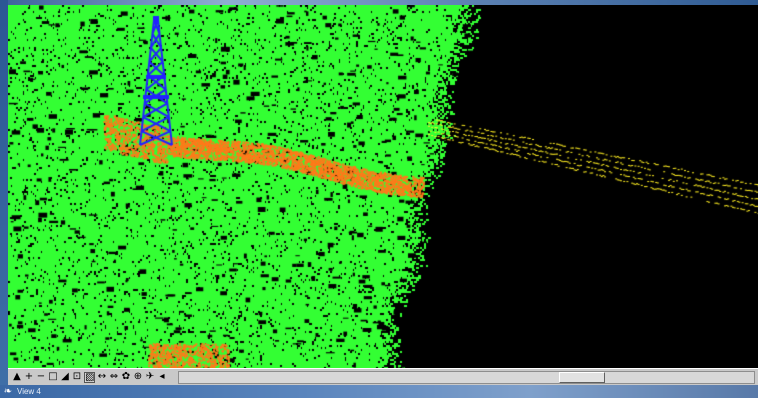  I want to click on scroll-left-icon: ◂, so click(162, 377).